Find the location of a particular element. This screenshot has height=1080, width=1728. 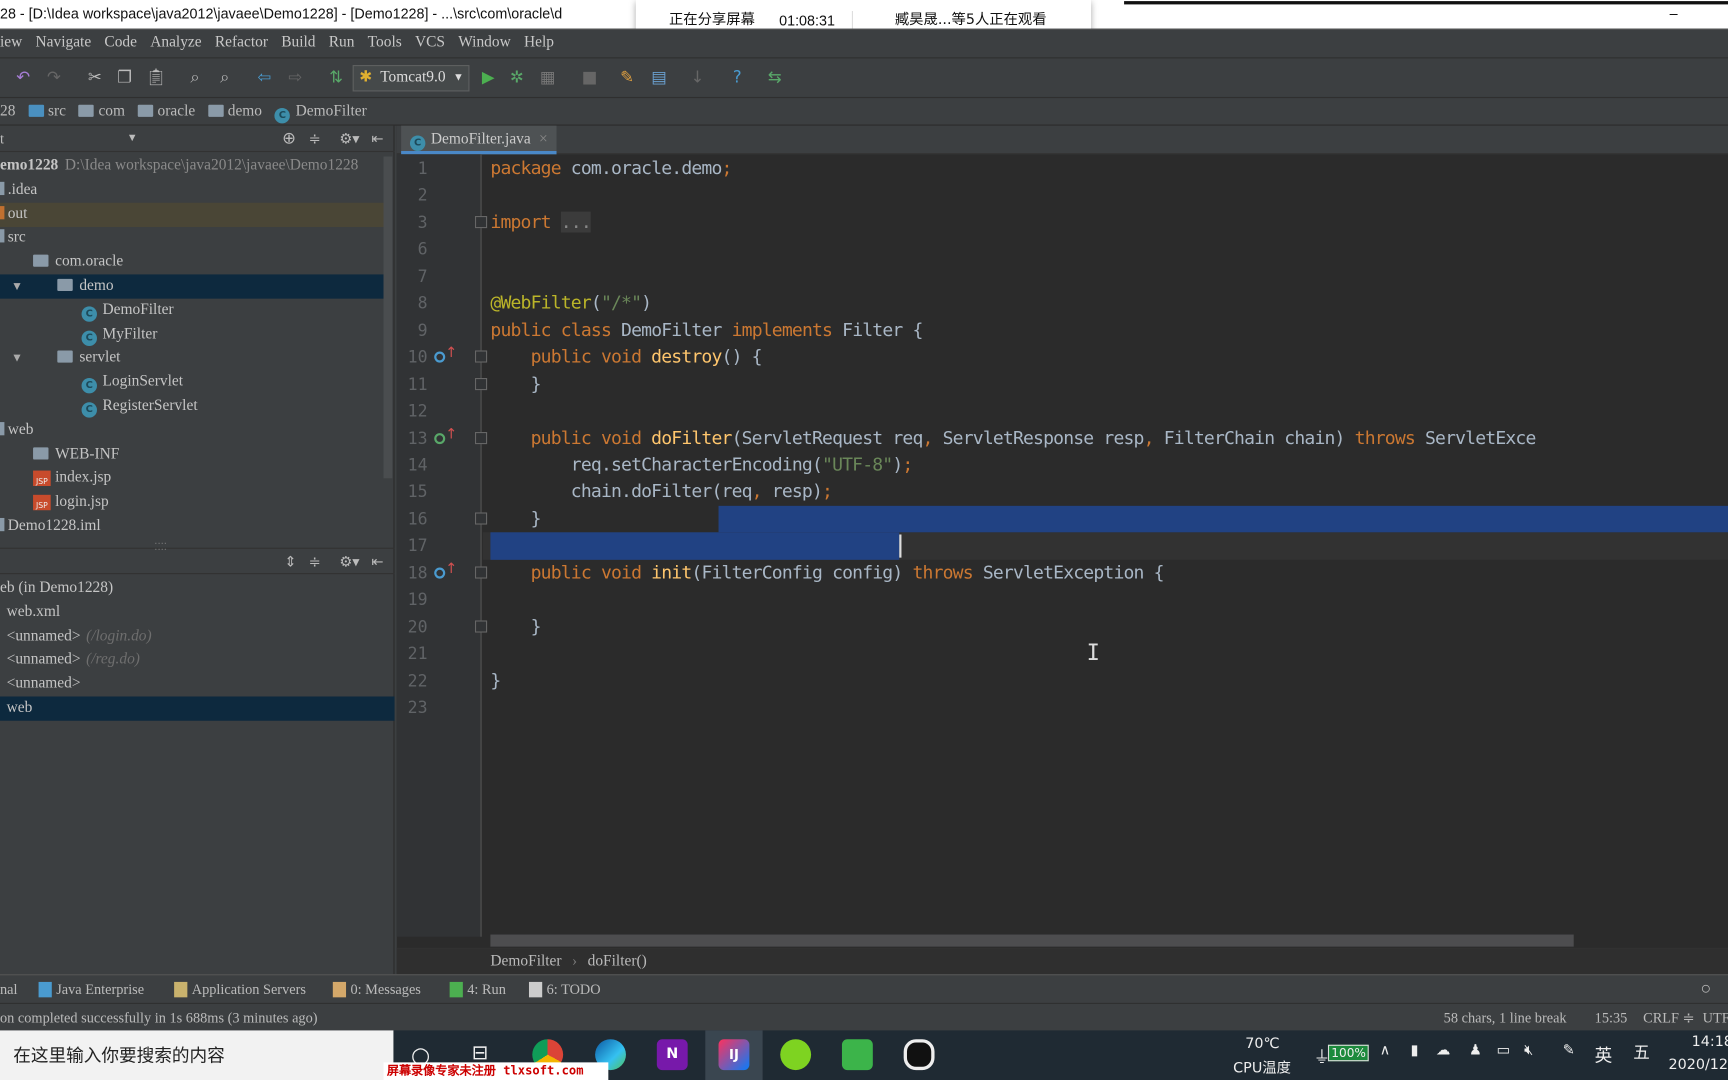

tree-item: C RegisterServlet is located at coordinates (192, 407).